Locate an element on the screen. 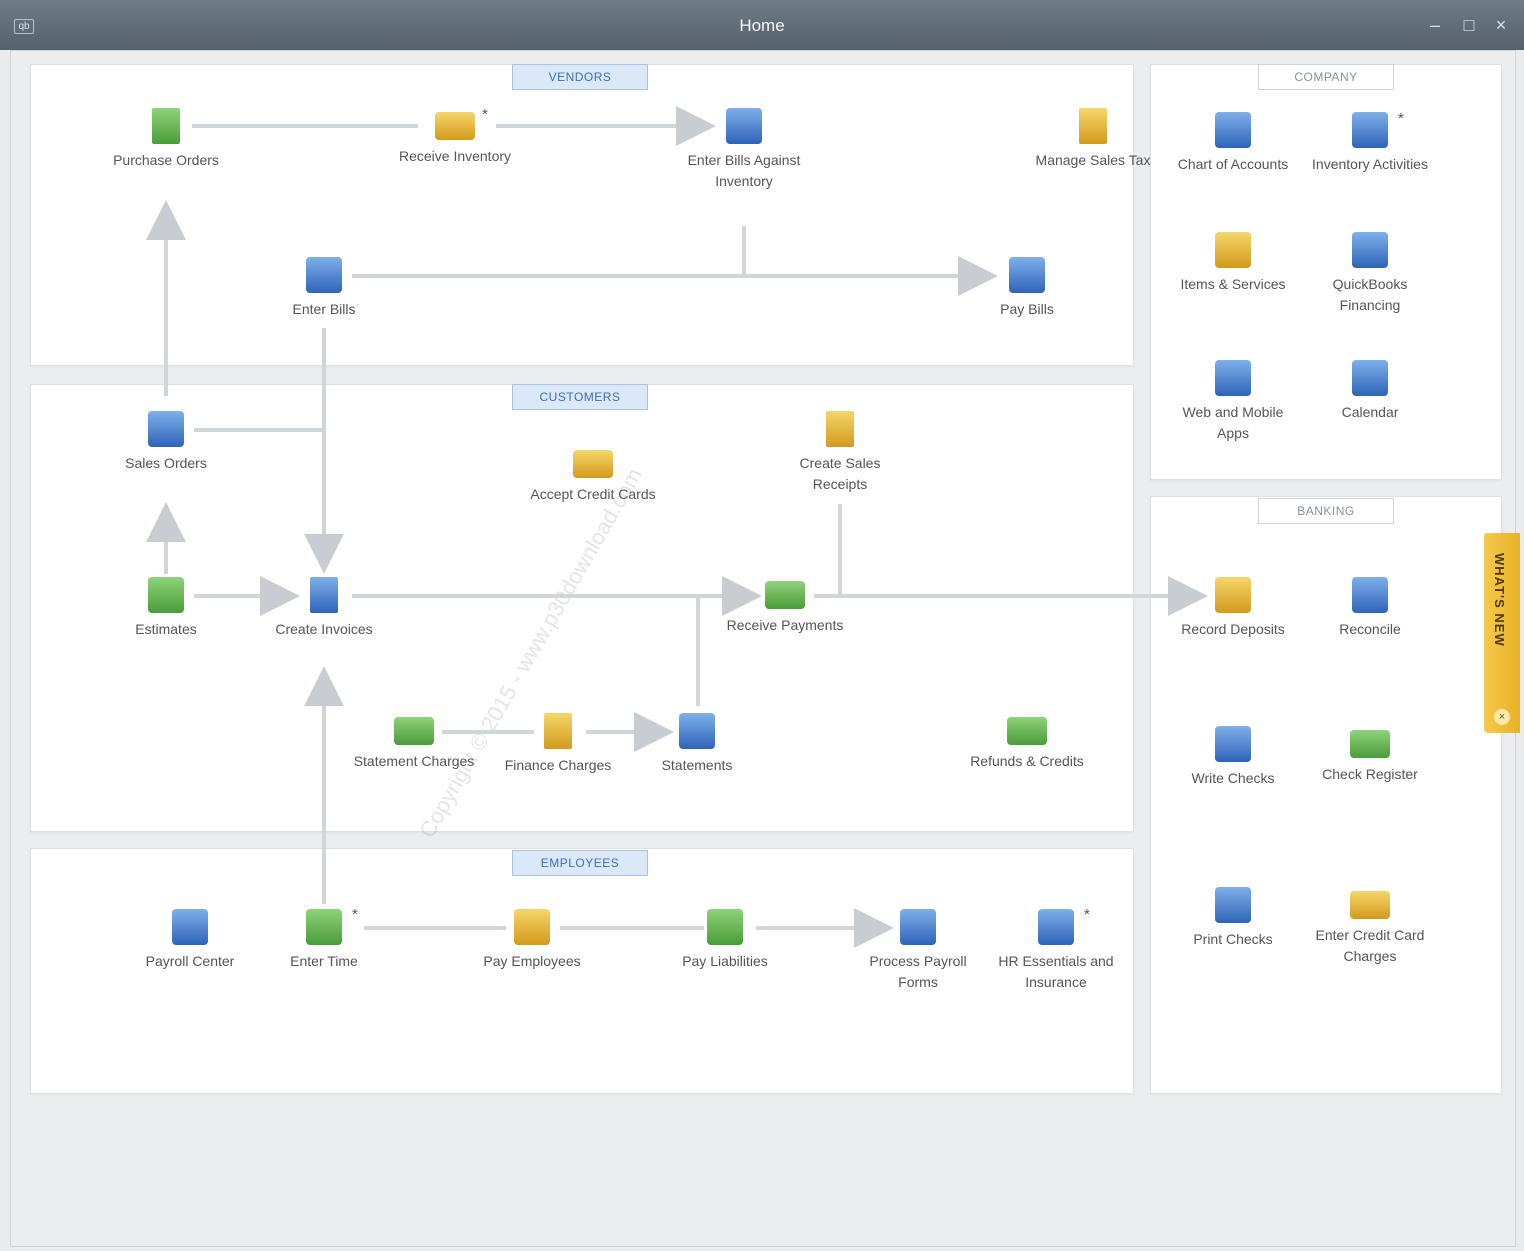 This screenshot has width=1524, height=1251. inventory-activities-button: Inventory Activities is located at coordinates (1370, 143).